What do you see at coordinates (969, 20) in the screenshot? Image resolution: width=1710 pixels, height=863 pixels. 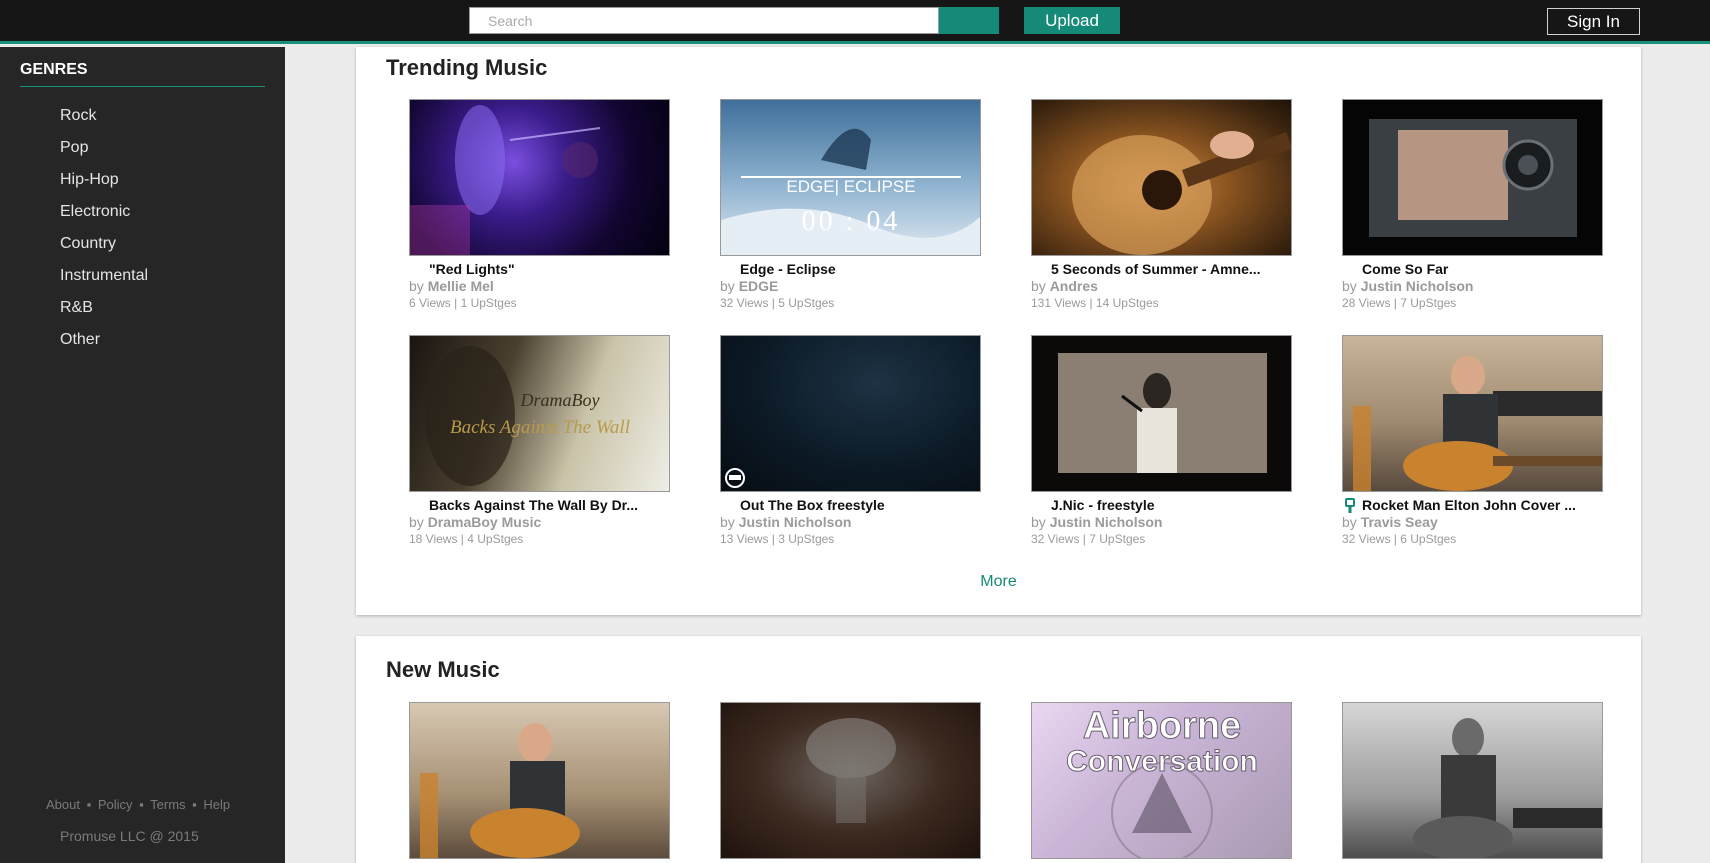 I see `search-button` at bounding box center [969, 20].